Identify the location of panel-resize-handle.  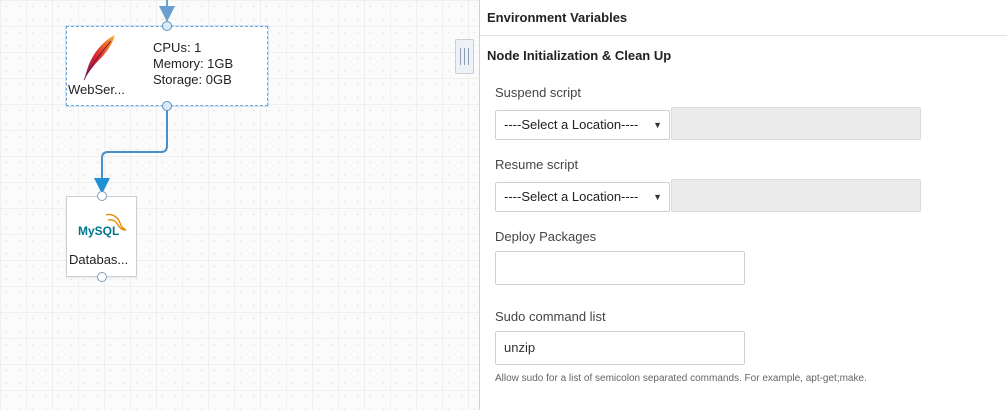
(464, 56).